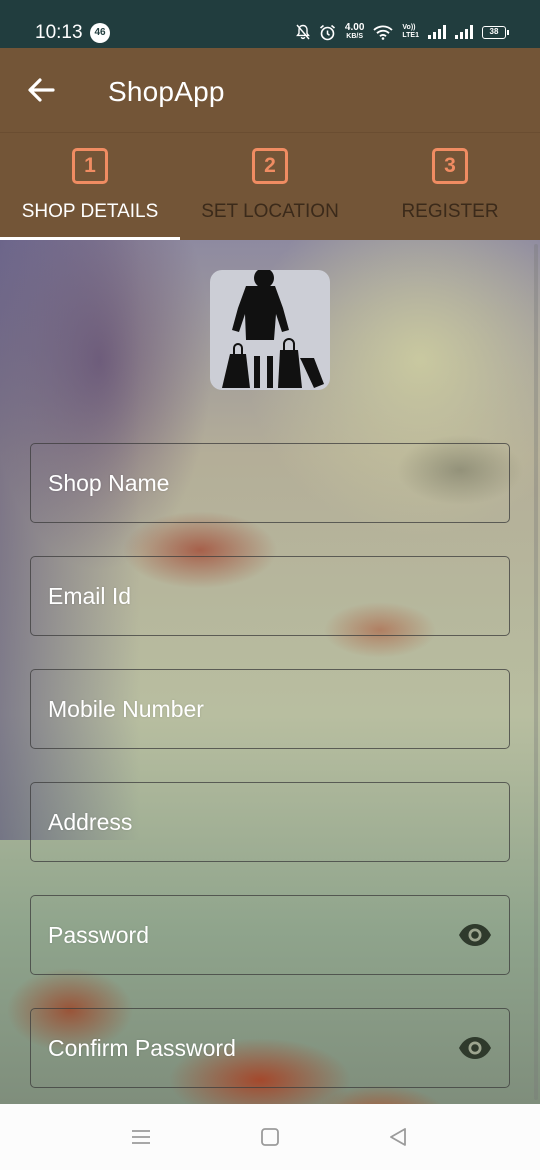  I want to click on step-number: 2, so click(270, 166).